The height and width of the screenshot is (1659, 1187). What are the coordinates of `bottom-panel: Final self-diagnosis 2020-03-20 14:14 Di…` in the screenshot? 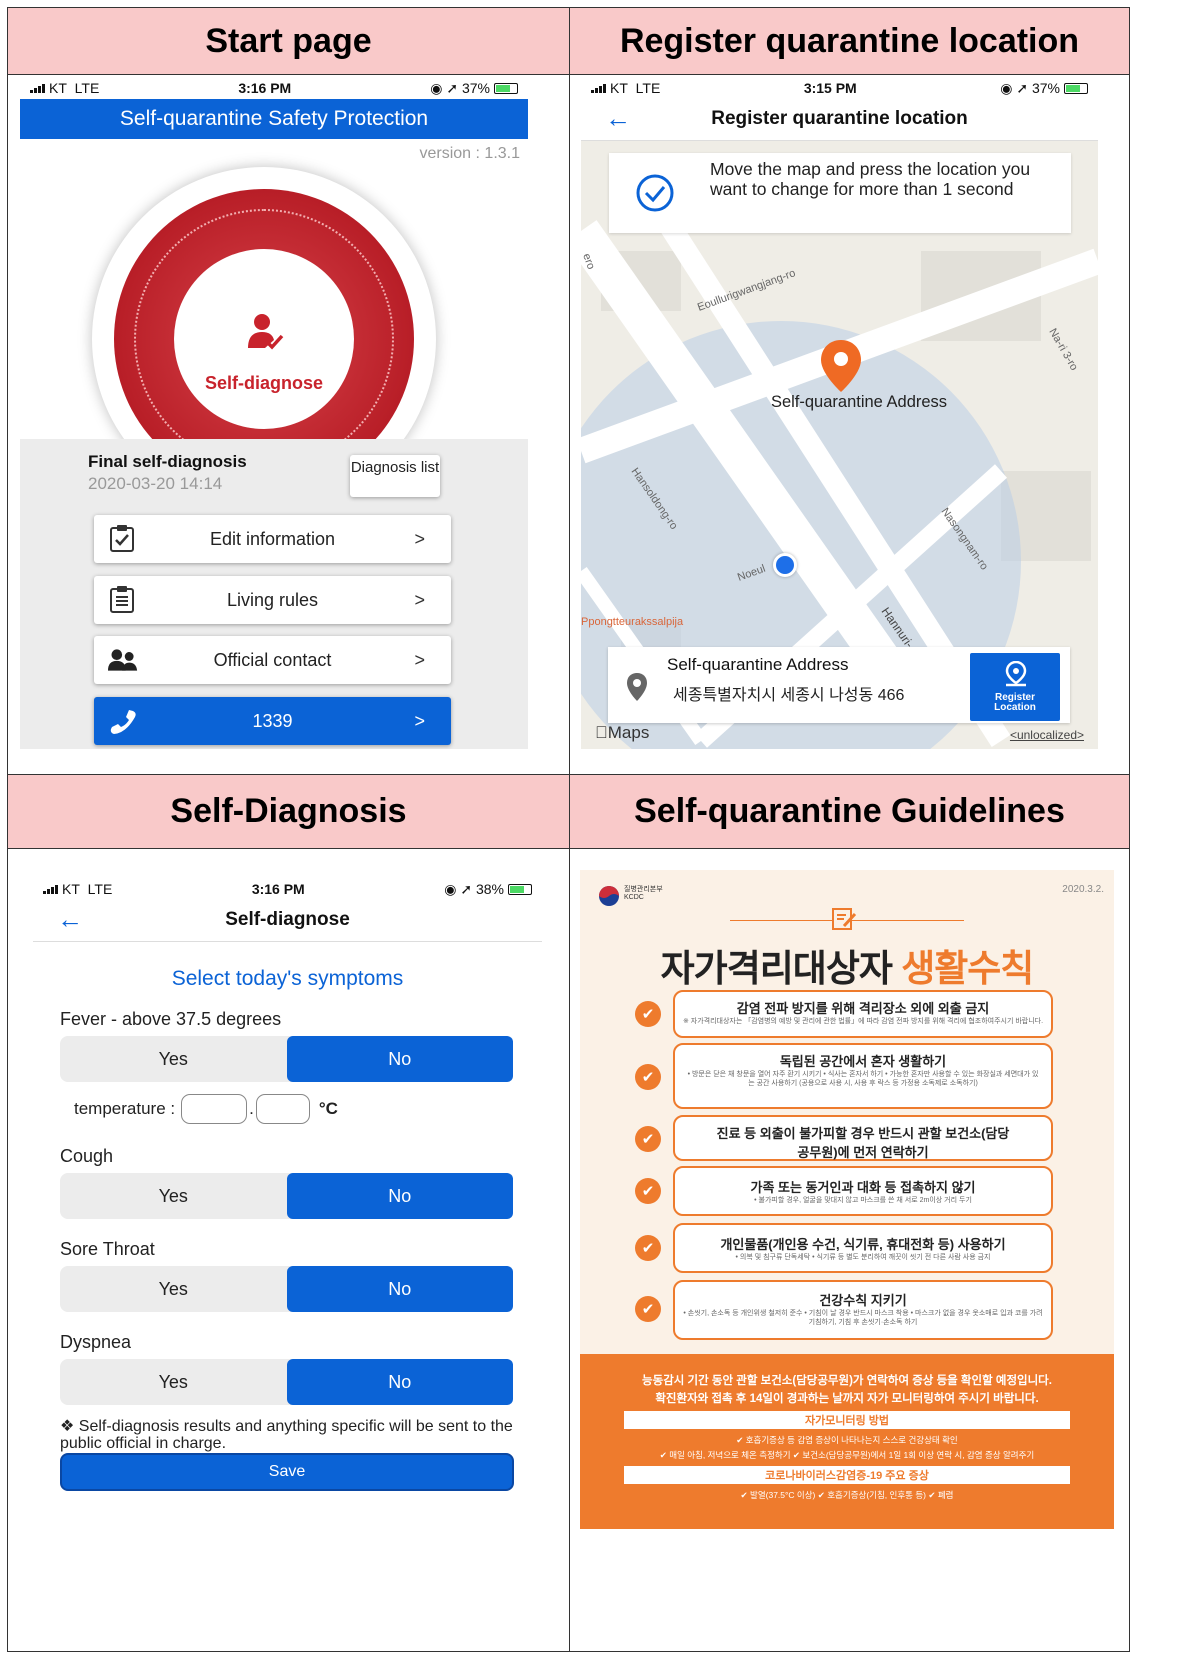 It's located at (274, 594).